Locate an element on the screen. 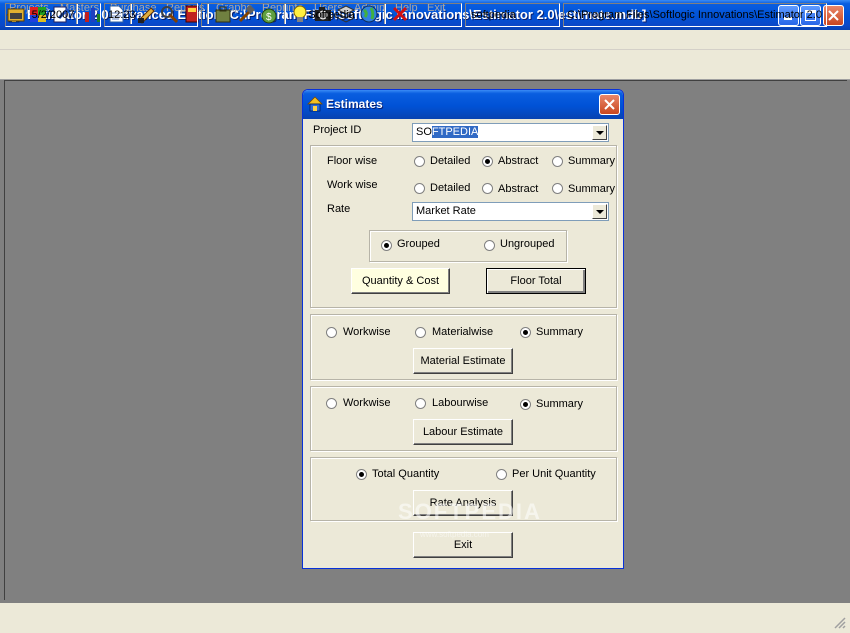 This screenshot has height=633, width=850. watermark-url: www.softpedia.com is located at coordinates (454, 534).